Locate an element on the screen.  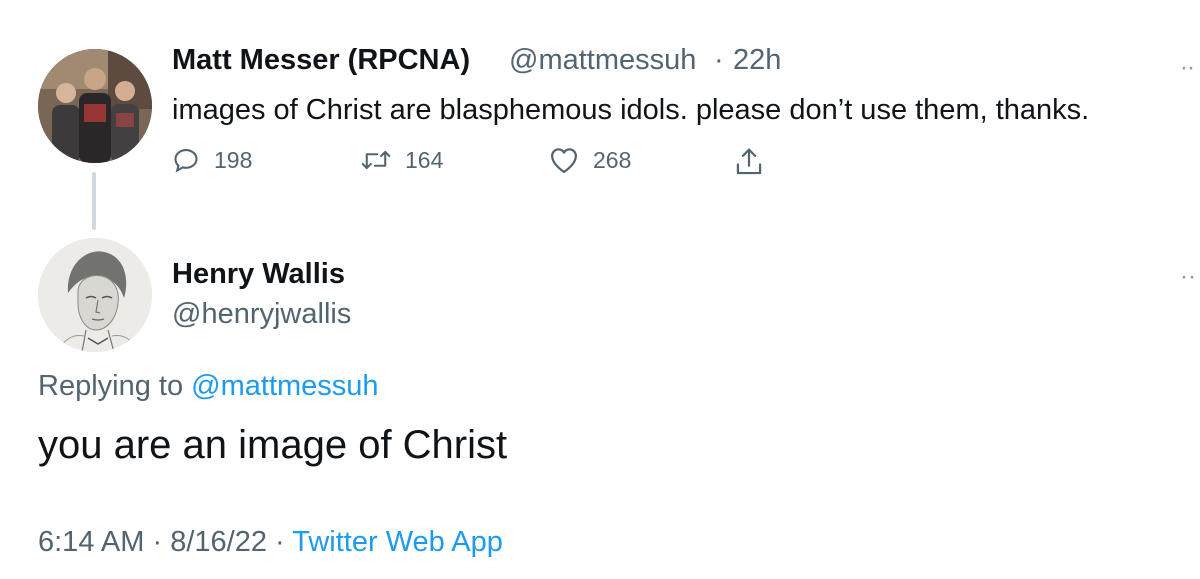
retweet-count: 164 is located at coordinates (424, 159).